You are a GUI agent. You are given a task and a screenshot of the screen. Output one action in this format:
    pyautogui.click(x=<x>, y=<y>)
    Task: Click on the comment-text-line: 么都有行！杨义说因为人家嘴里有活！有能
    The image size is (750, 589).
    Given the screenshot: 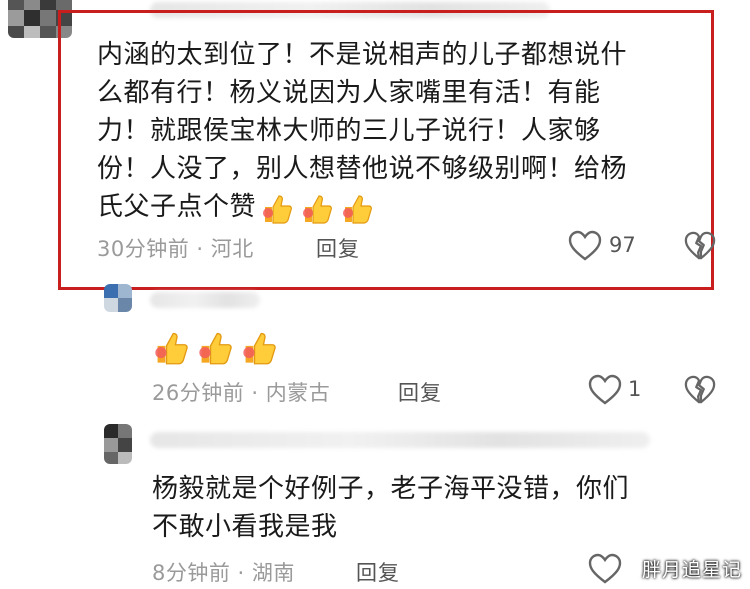 What is the action you would take?
    pyautogui.click(x=349, y=93)
    